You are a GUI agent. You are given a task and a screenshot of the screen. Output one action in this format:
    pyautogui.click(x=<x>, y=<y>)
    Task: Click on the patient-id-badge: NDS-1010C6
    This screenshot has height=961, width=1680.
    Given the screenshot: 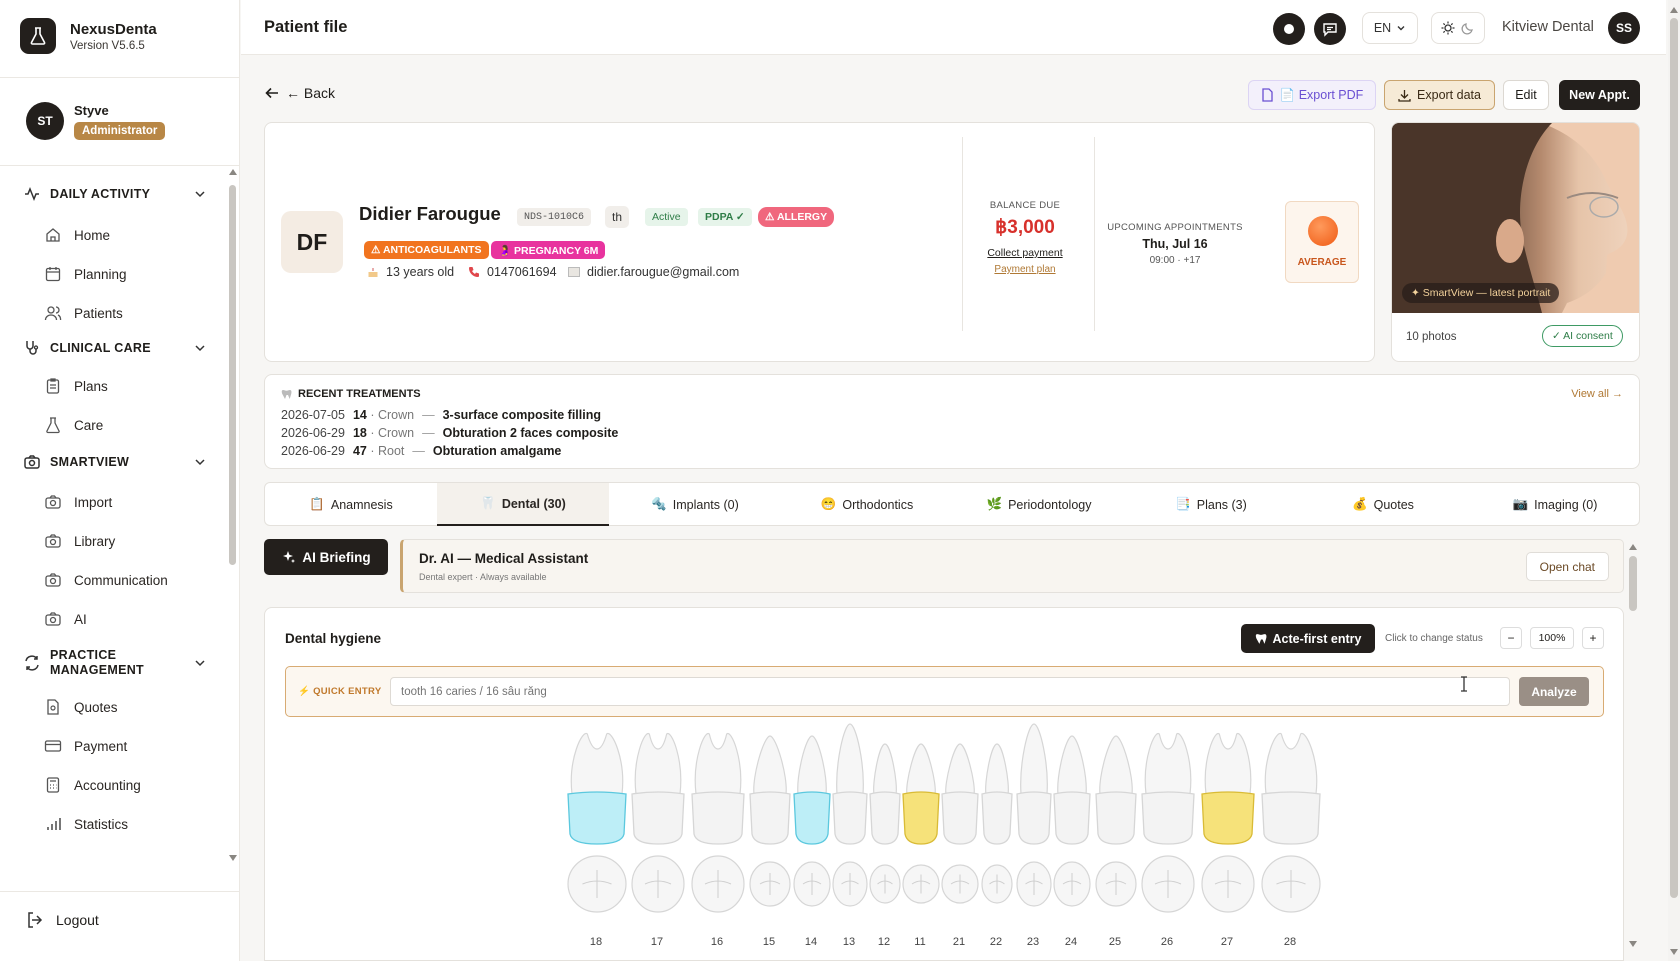 What is the action you would take?
    pyautogui.click(x=554, y=217)
    